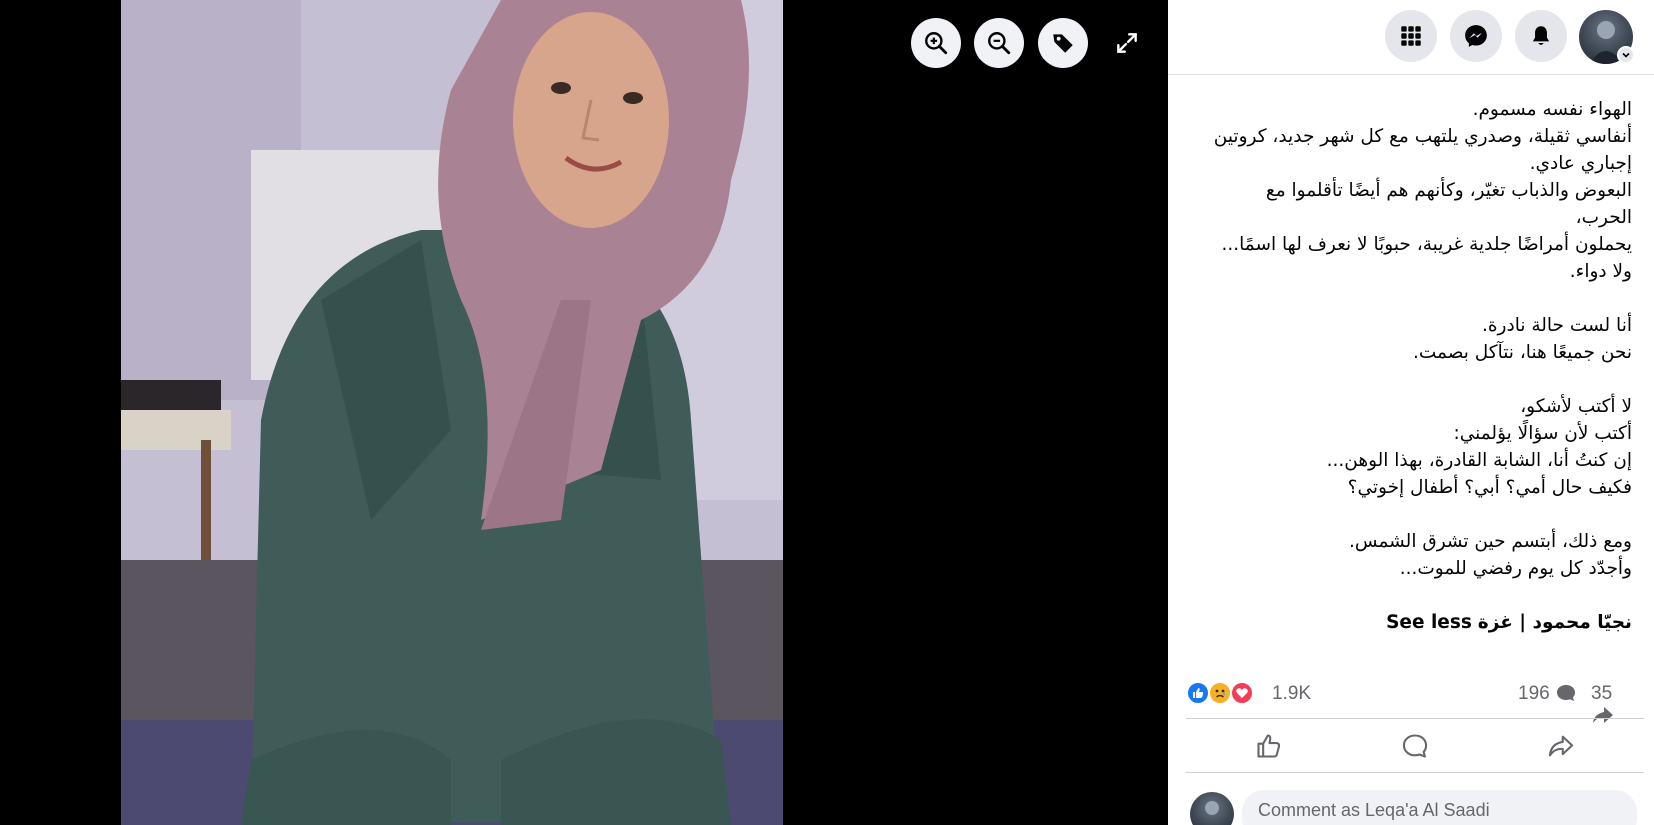 The image size is (1654, 825). What do you see at coordinates (1489, 487) in the screenshot?
I see `post-line: فكيف حال أمي؟ أبي؟ أطفال إخوتي؟` at bounding box center [1489, 487].